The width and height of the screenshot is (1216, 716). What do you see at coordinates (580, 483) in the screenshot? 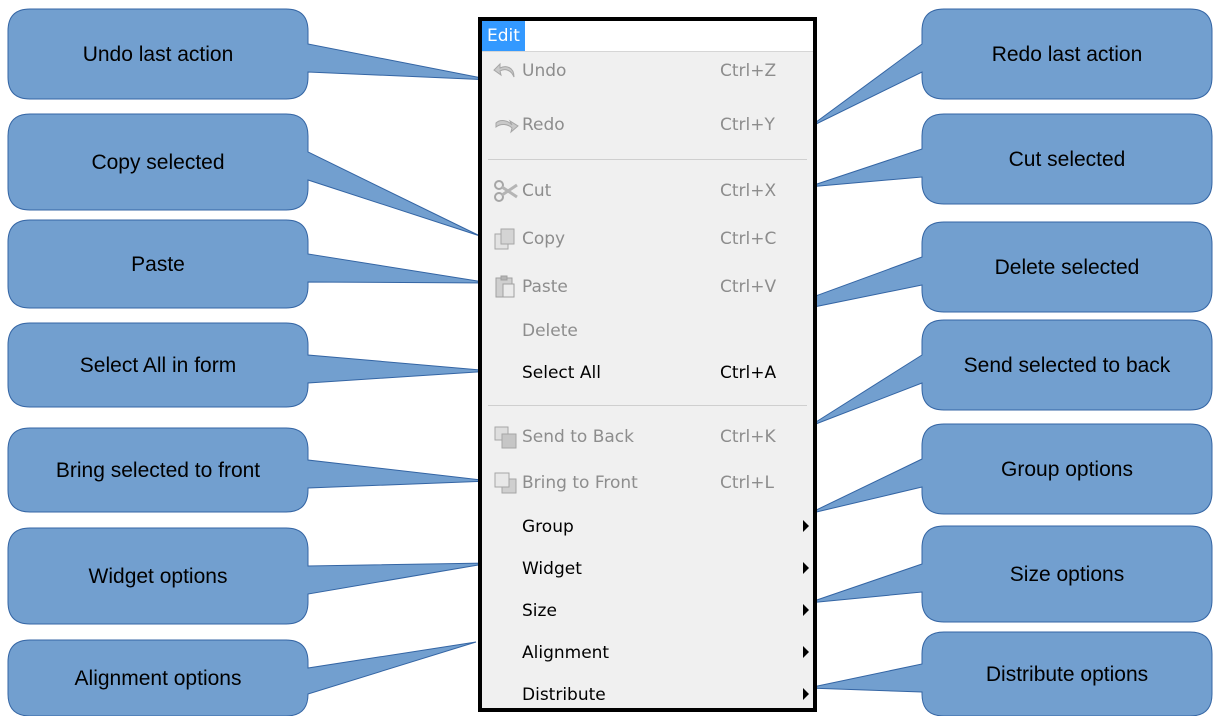
I see `menu-item-label: Bring to Front` at bounding box center [580, 483].